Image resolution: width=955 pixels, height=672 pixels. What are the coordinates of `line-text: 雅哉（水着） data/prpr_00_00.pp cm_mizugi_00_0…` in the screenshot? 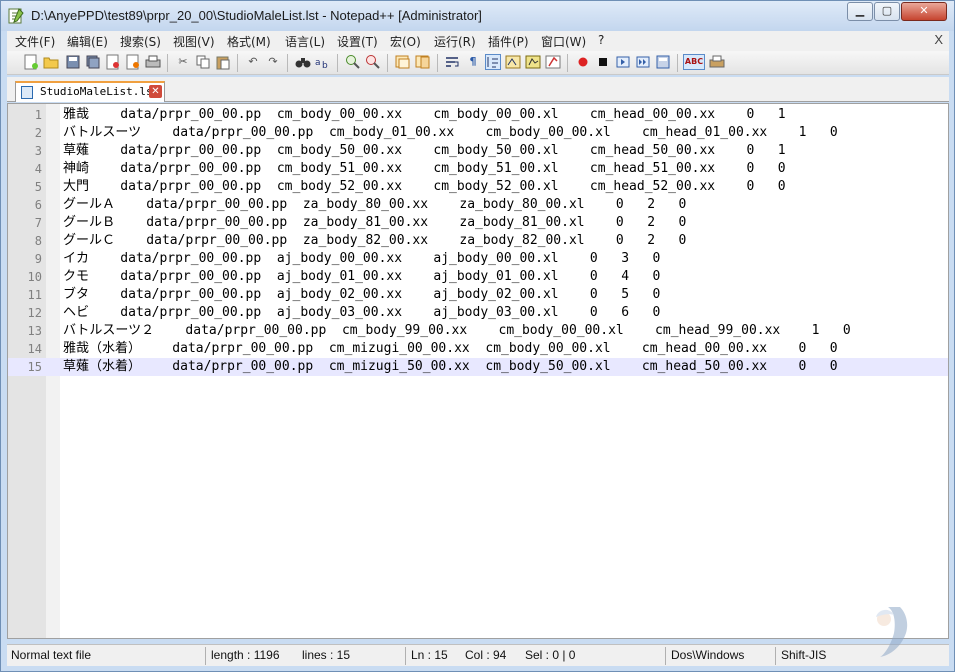 It's located at (450, 348).